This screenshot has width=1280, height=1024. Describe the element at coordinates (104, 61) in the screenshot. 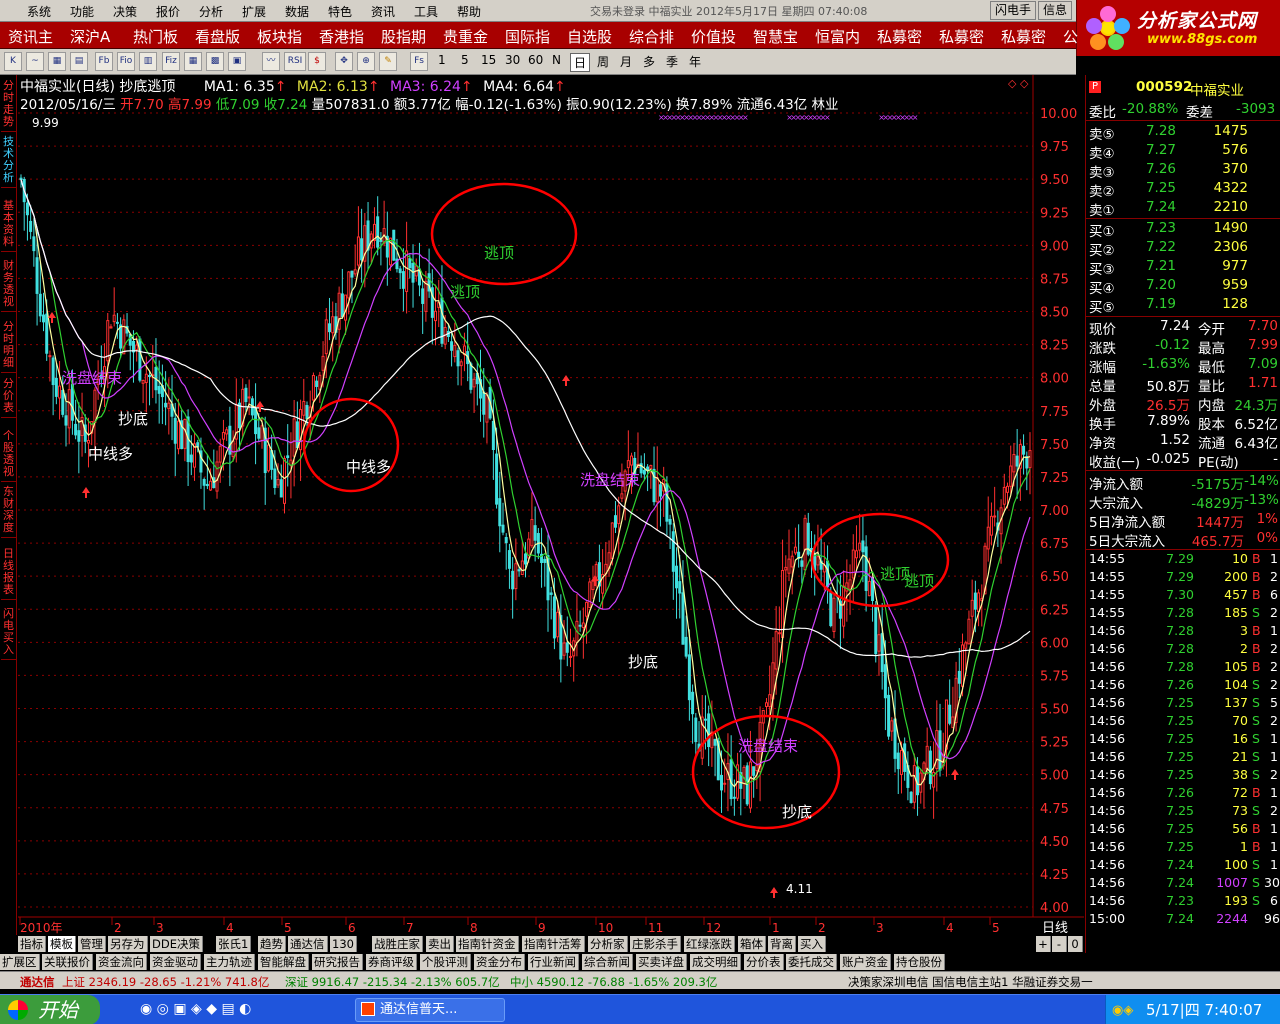

I see `finance-icon: Fb` at that location.